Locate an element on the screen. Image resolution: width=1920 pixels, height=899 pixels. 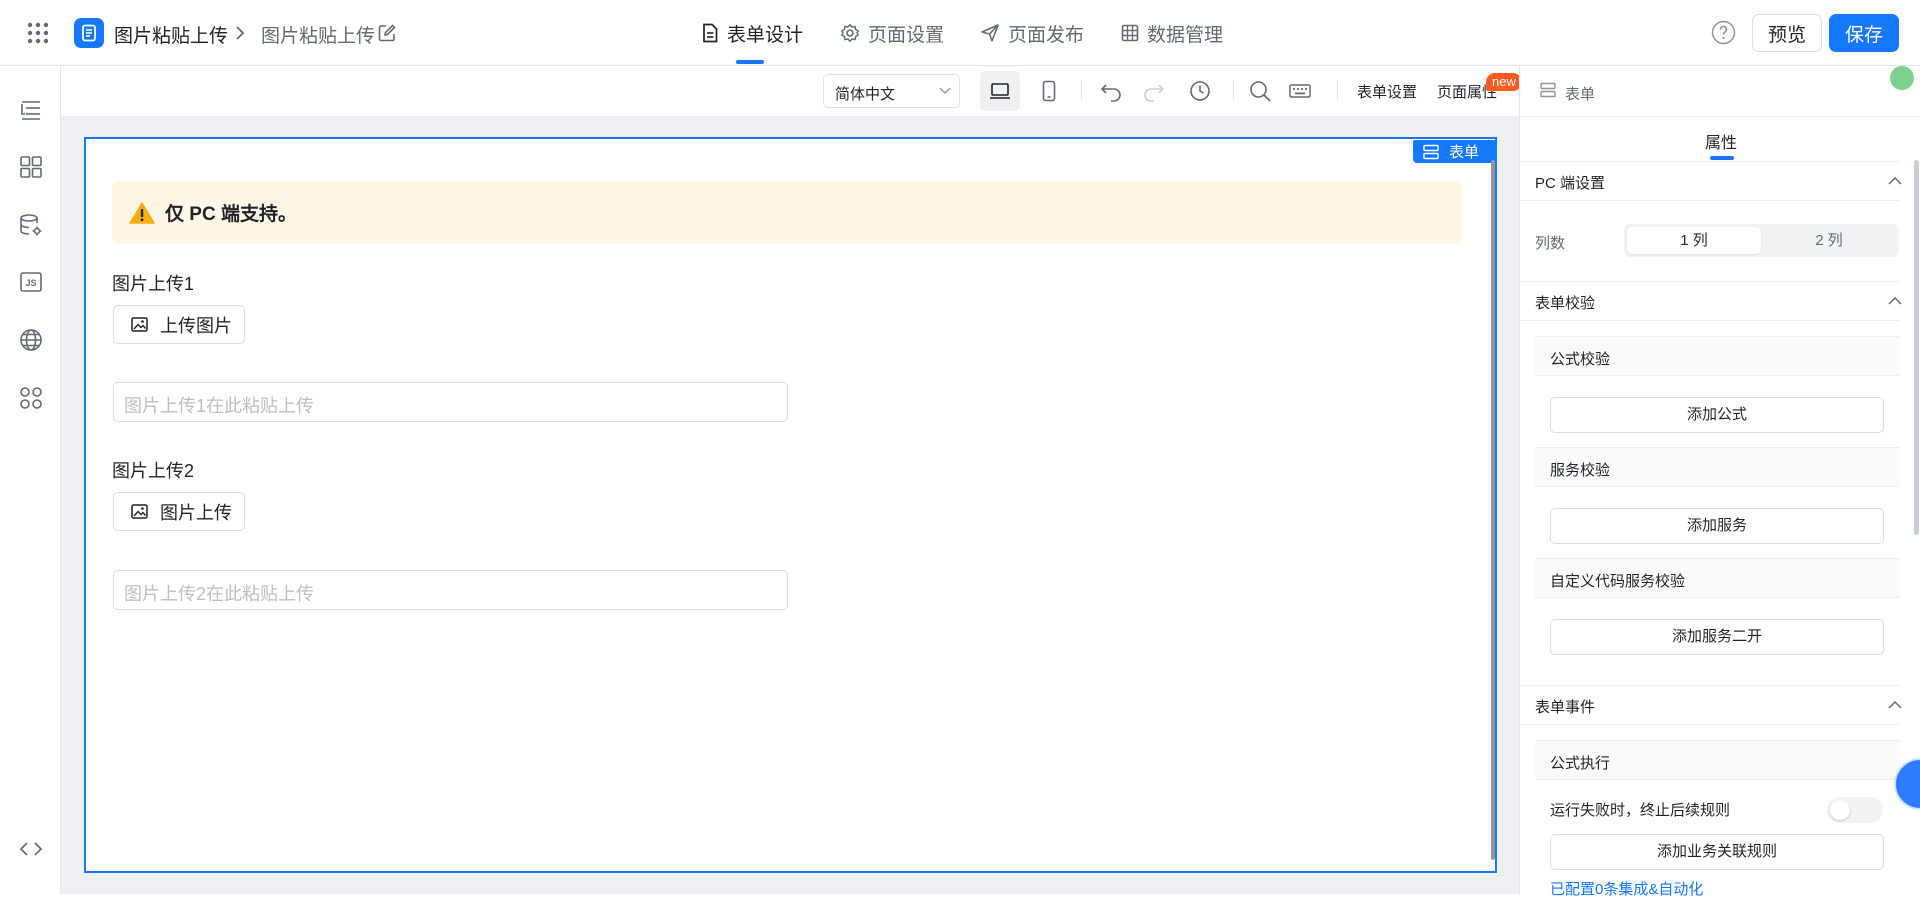
warning-alert: 仅 PC 端支持。 is located at coordinates (787, 212).